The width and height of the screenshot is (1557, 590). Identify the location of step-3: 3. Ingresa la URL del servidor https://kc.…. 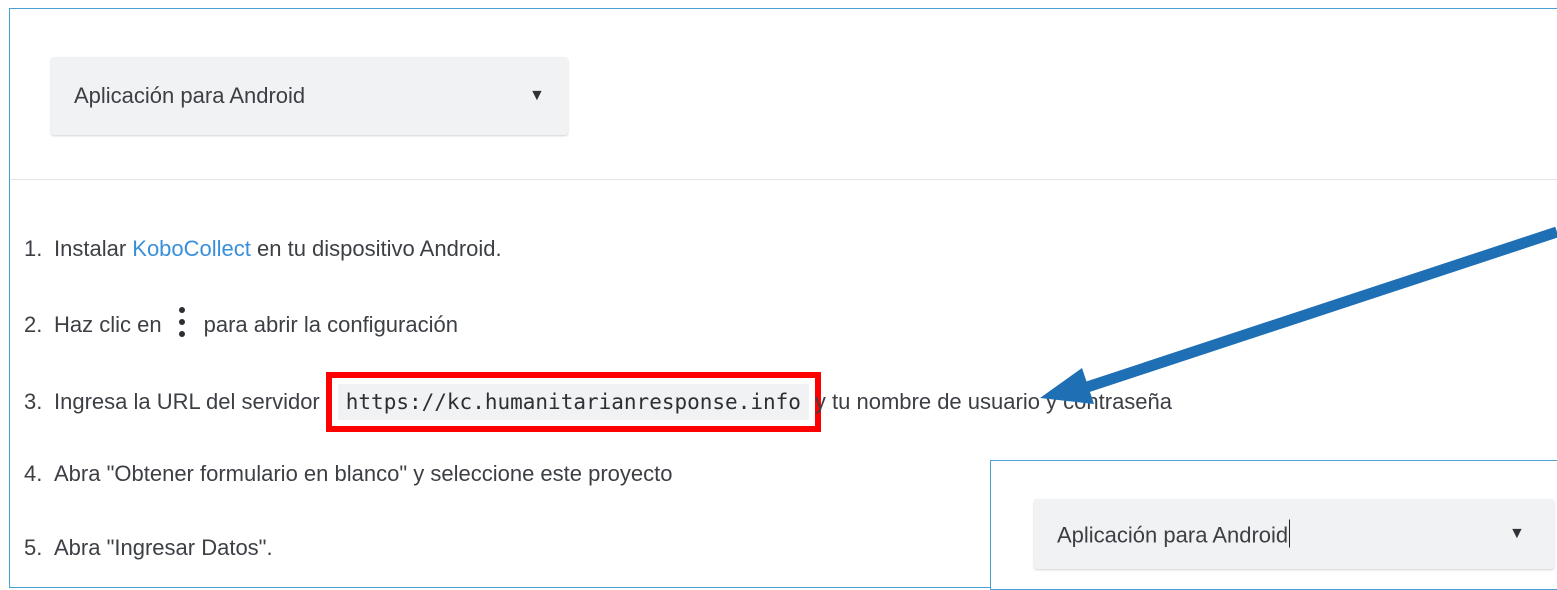
(598, 402).